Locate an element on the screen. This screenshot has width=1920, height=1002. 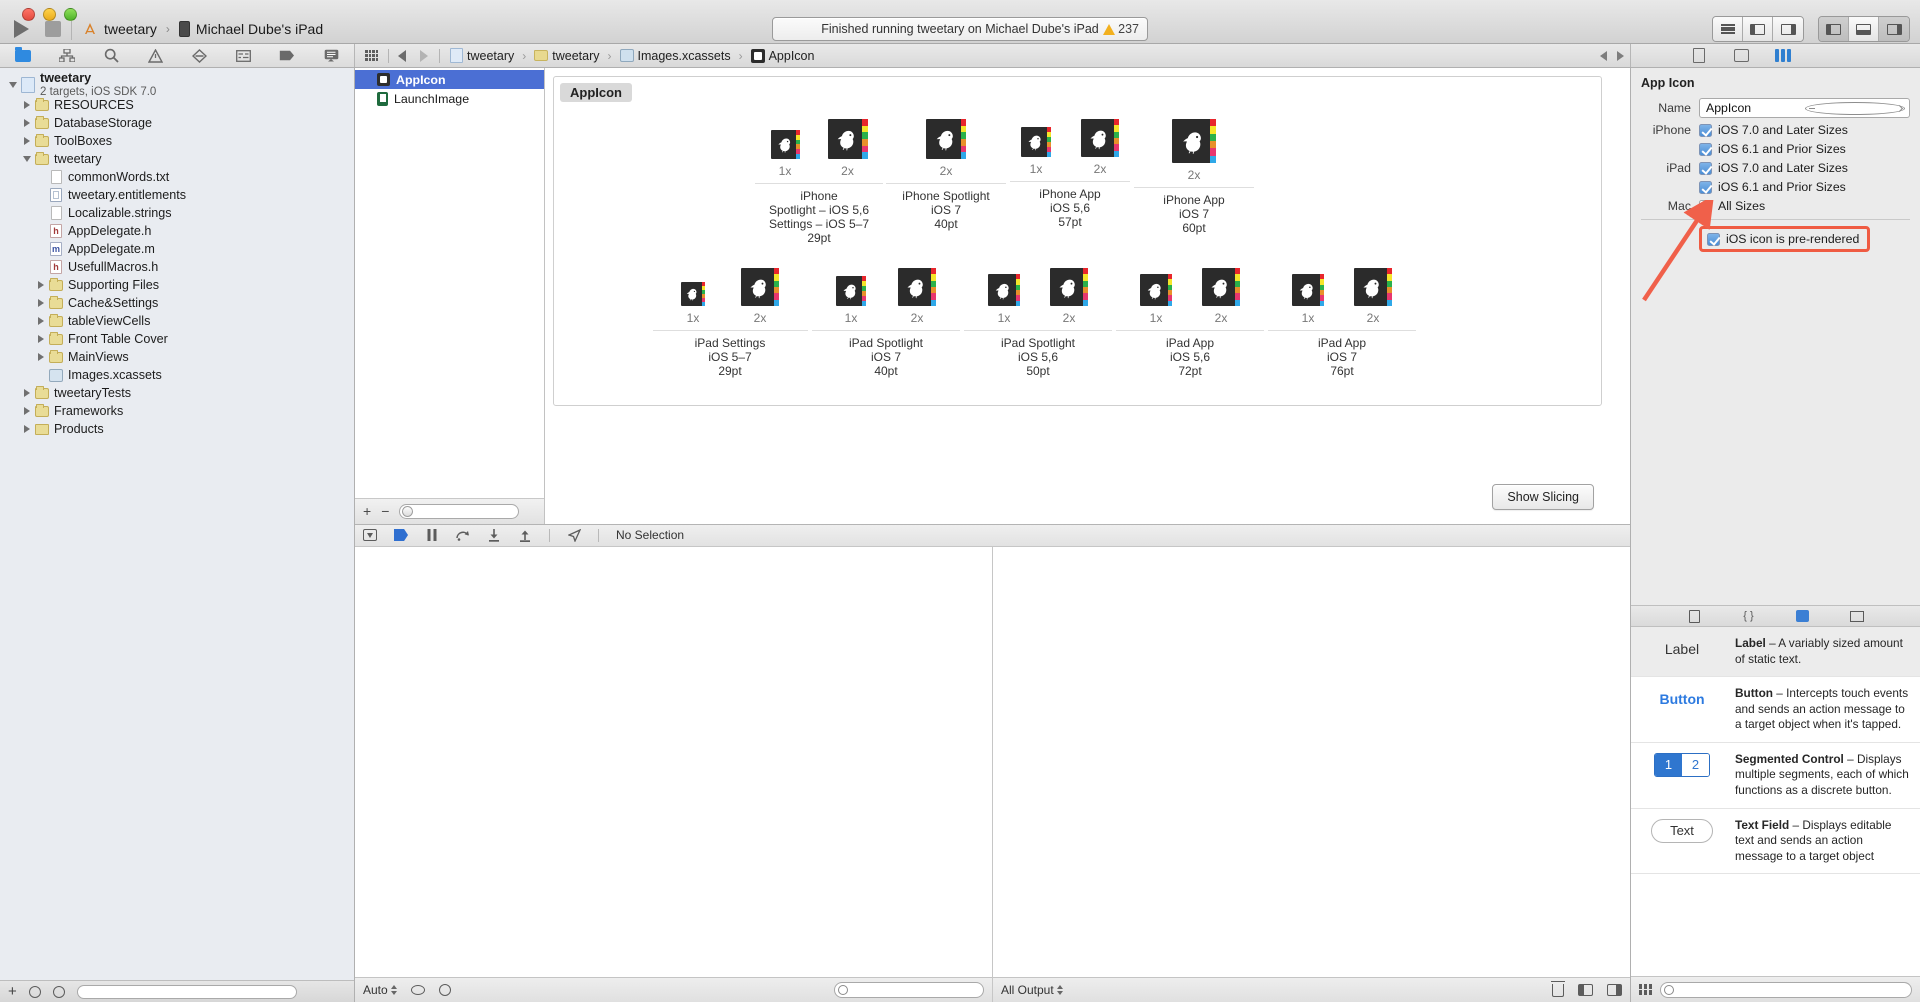
zoom-window-button is located at coordinates (70, 14).